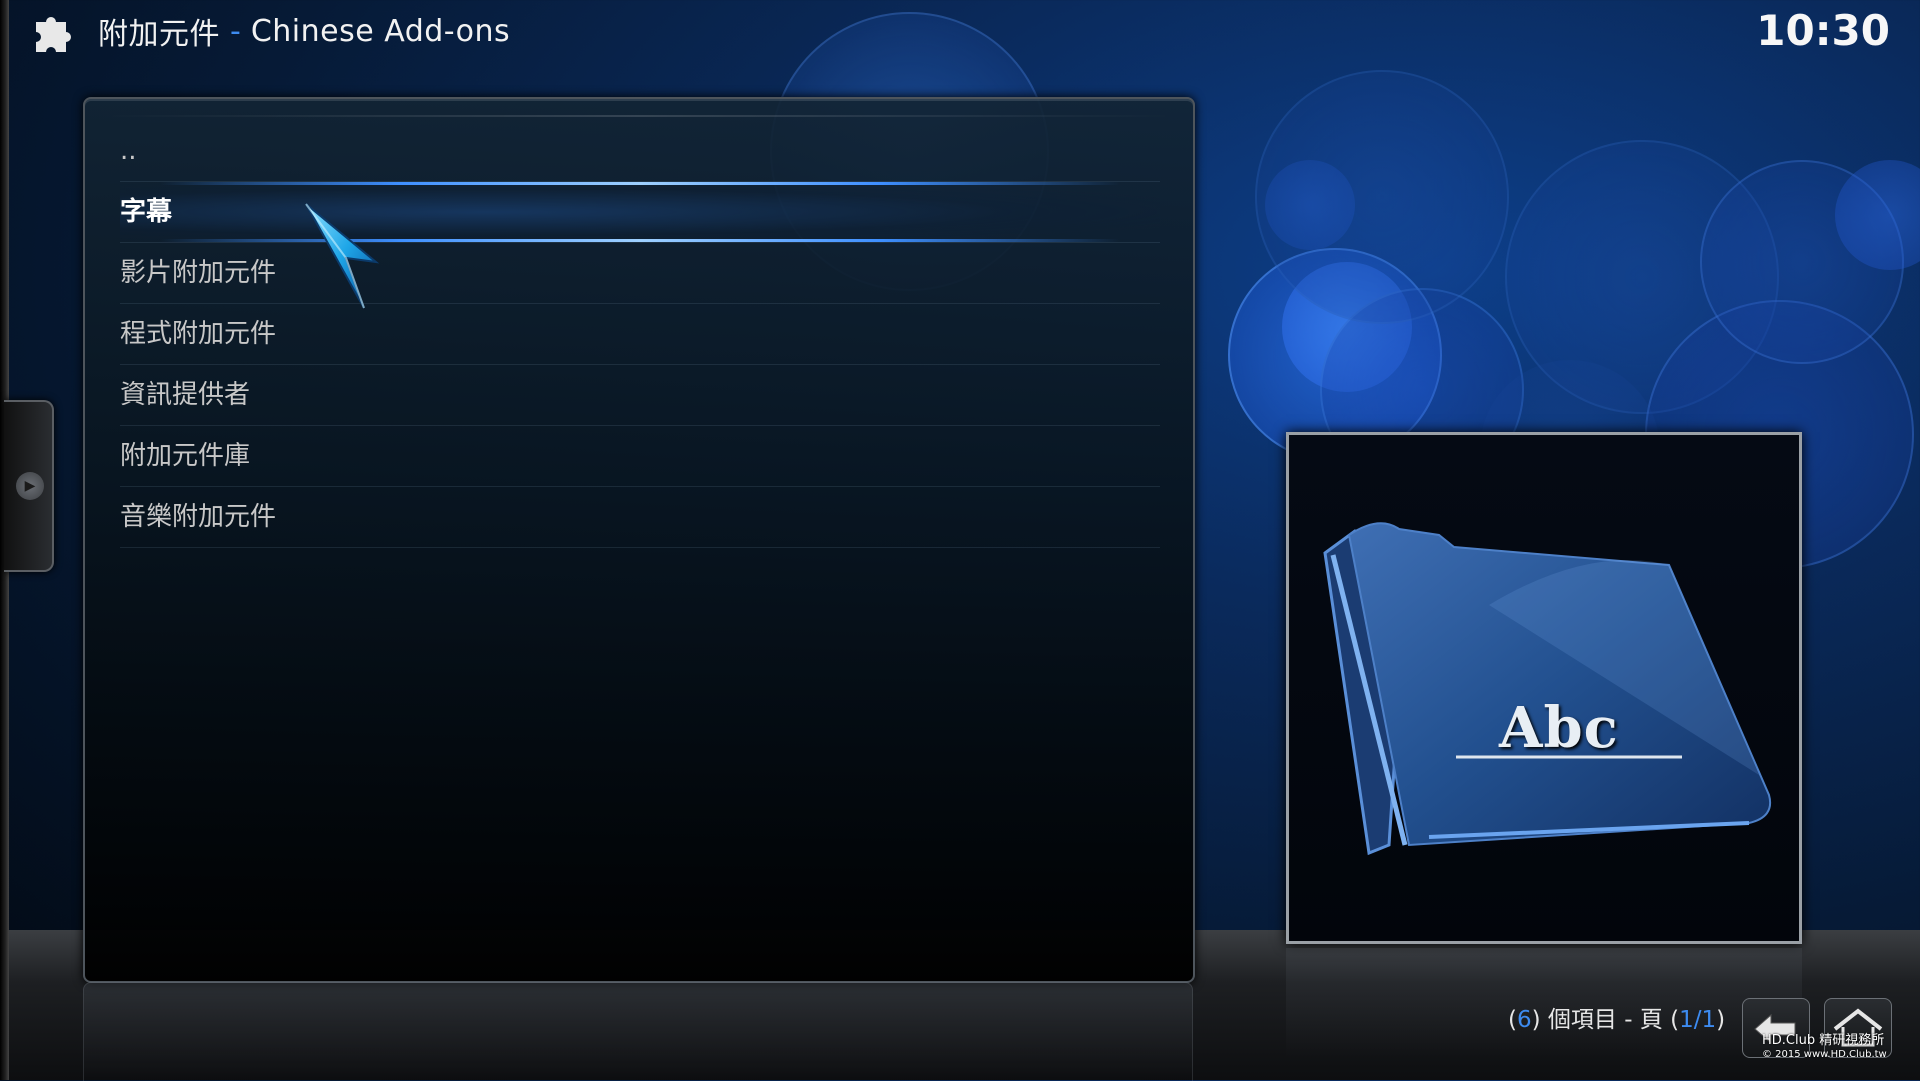  I want to click on list-item-parent-folder: .., so click(640, 151).